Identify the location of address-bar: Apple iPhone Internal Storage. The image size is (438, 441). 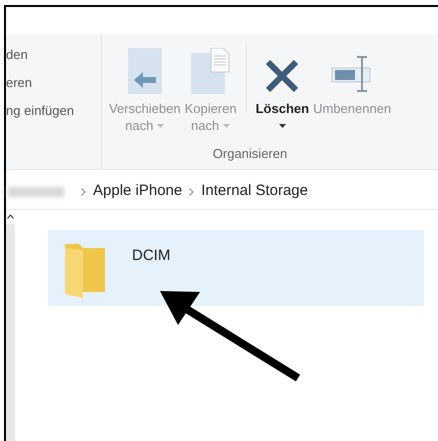
(222, 192).